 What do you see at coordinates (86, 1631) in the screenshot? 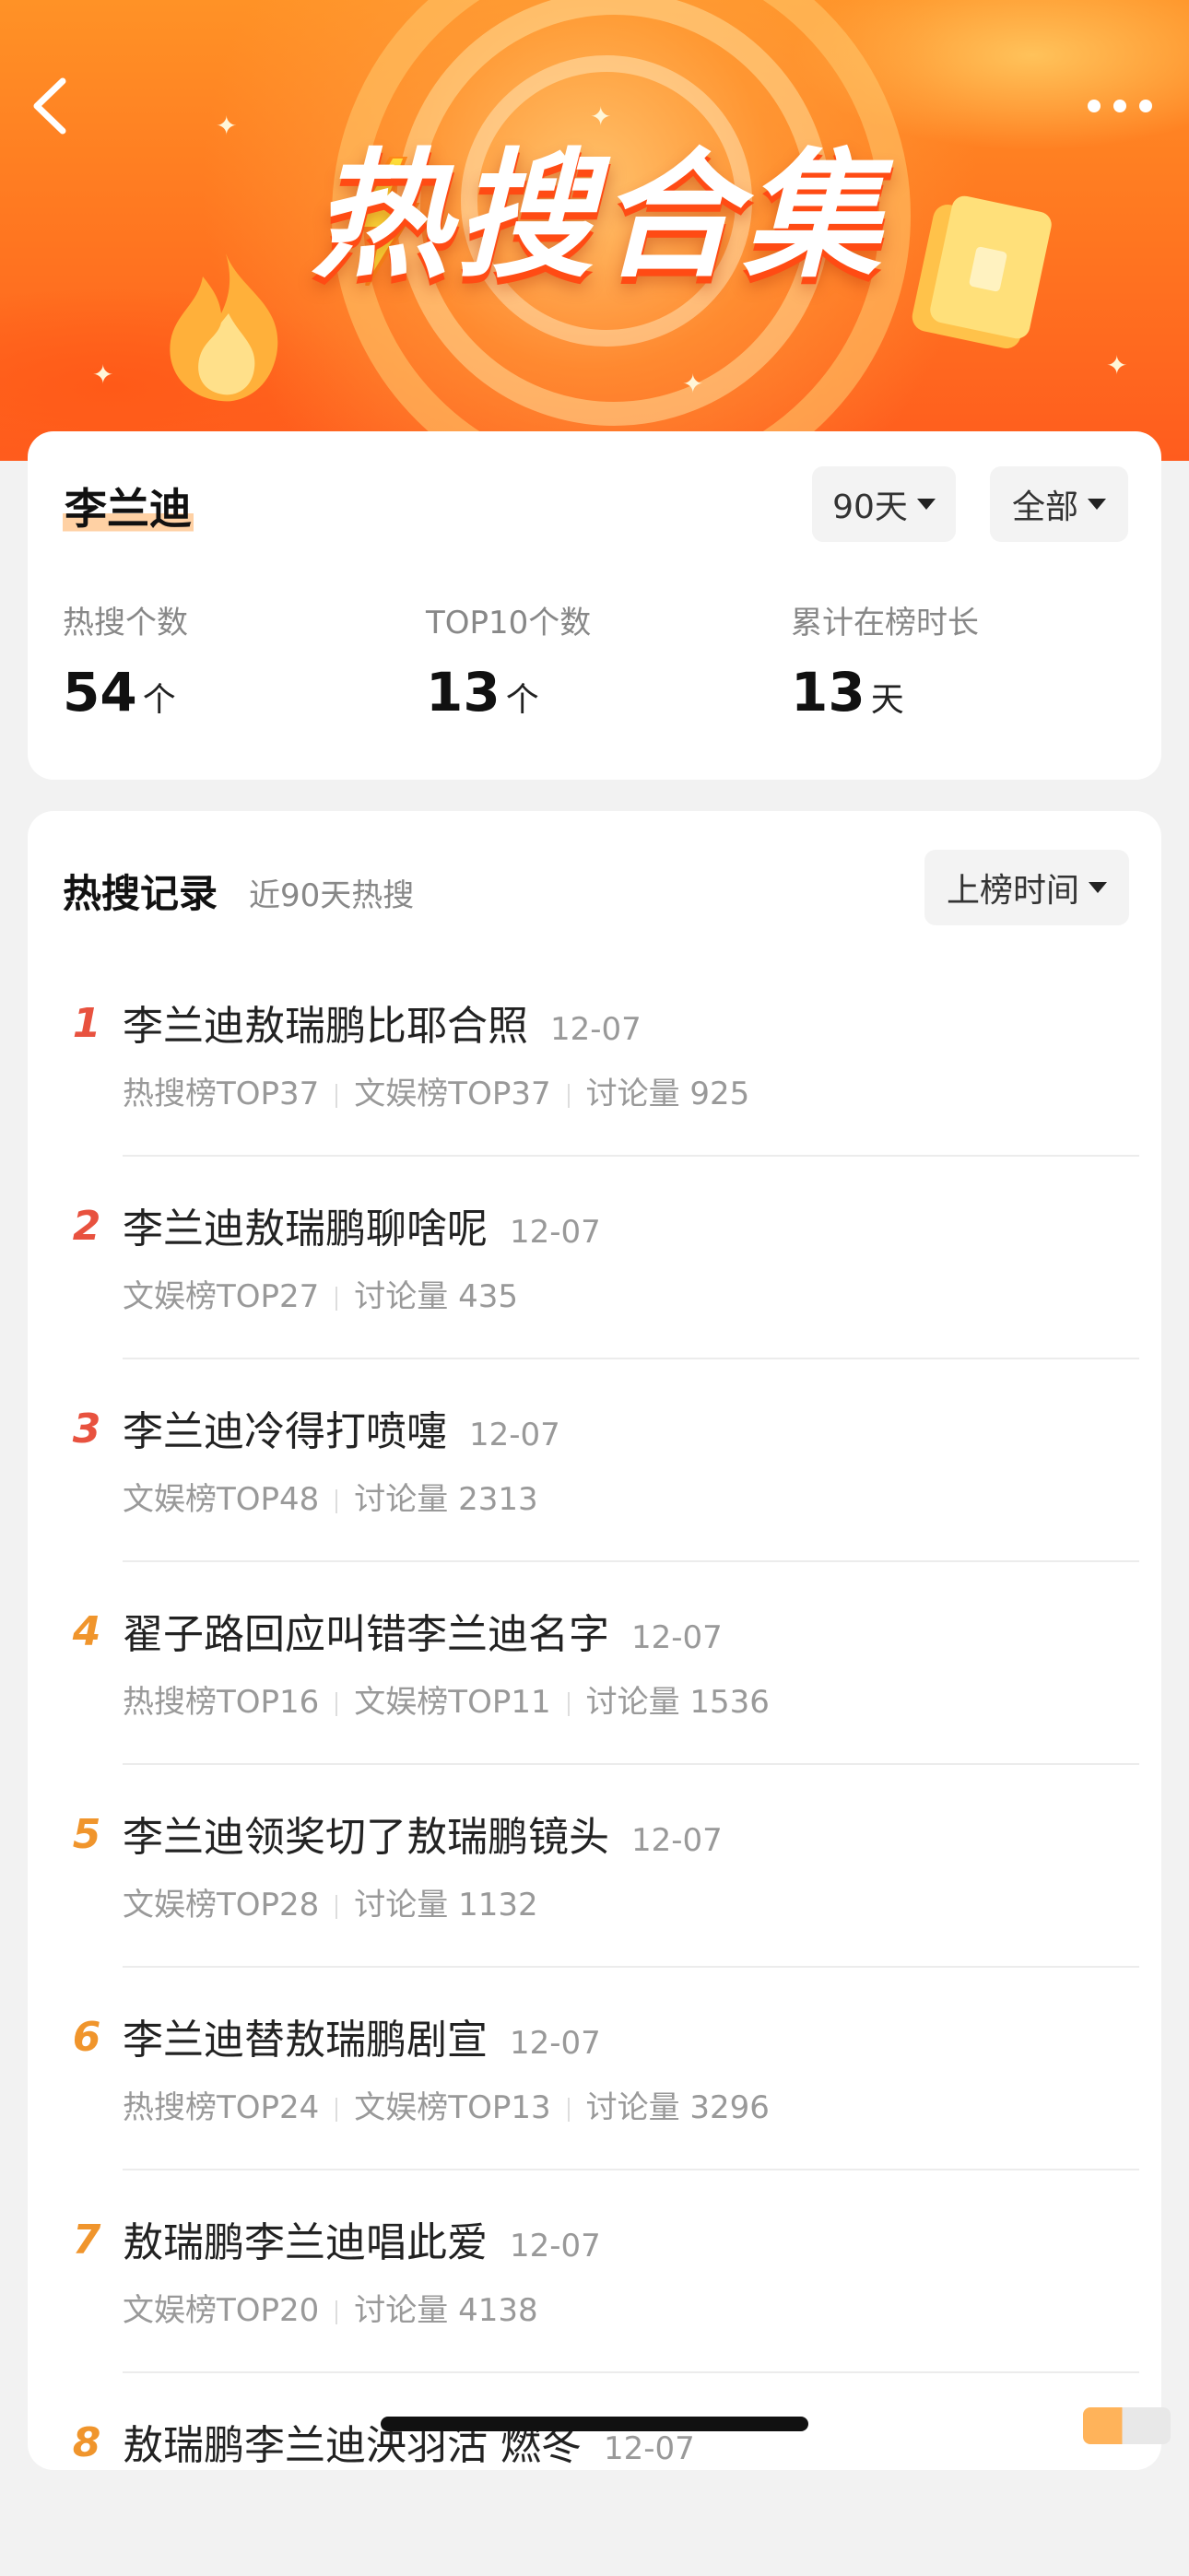
I see `record-rank: 4` at bounding box center [86, 1631].